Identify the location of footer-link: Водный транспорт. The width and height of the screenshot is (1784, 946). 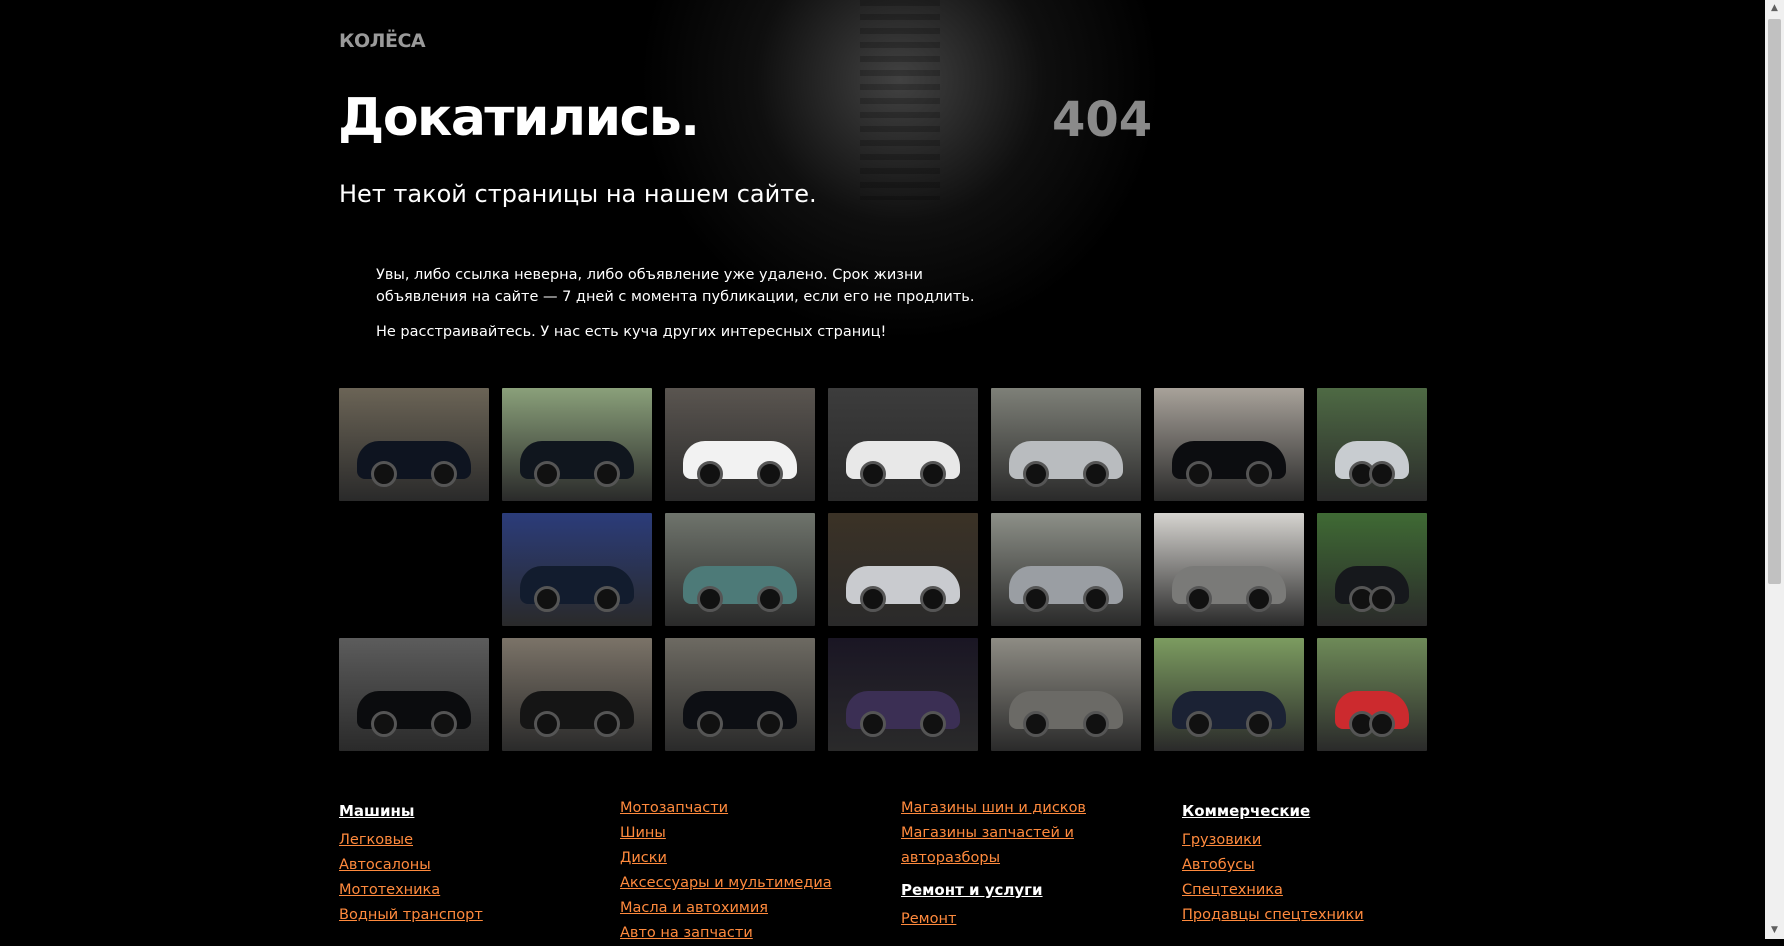
(469, 915).